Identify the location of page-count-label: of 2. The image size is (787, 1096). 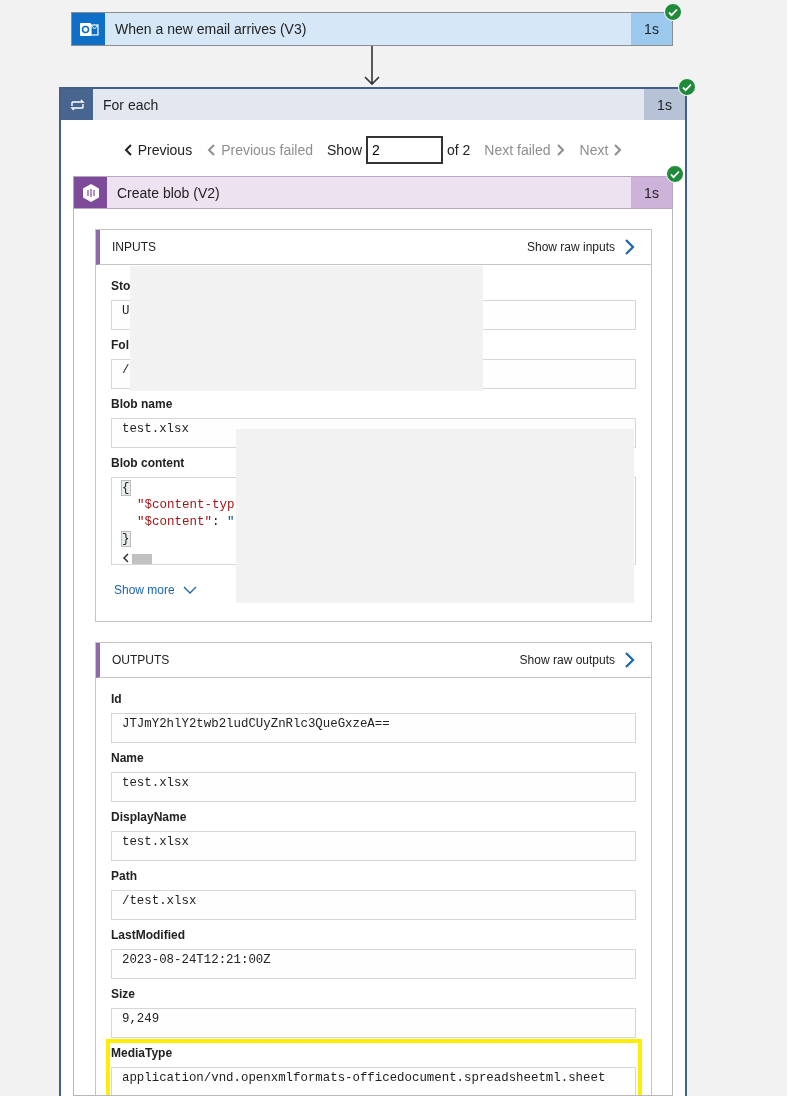
(459, 150).